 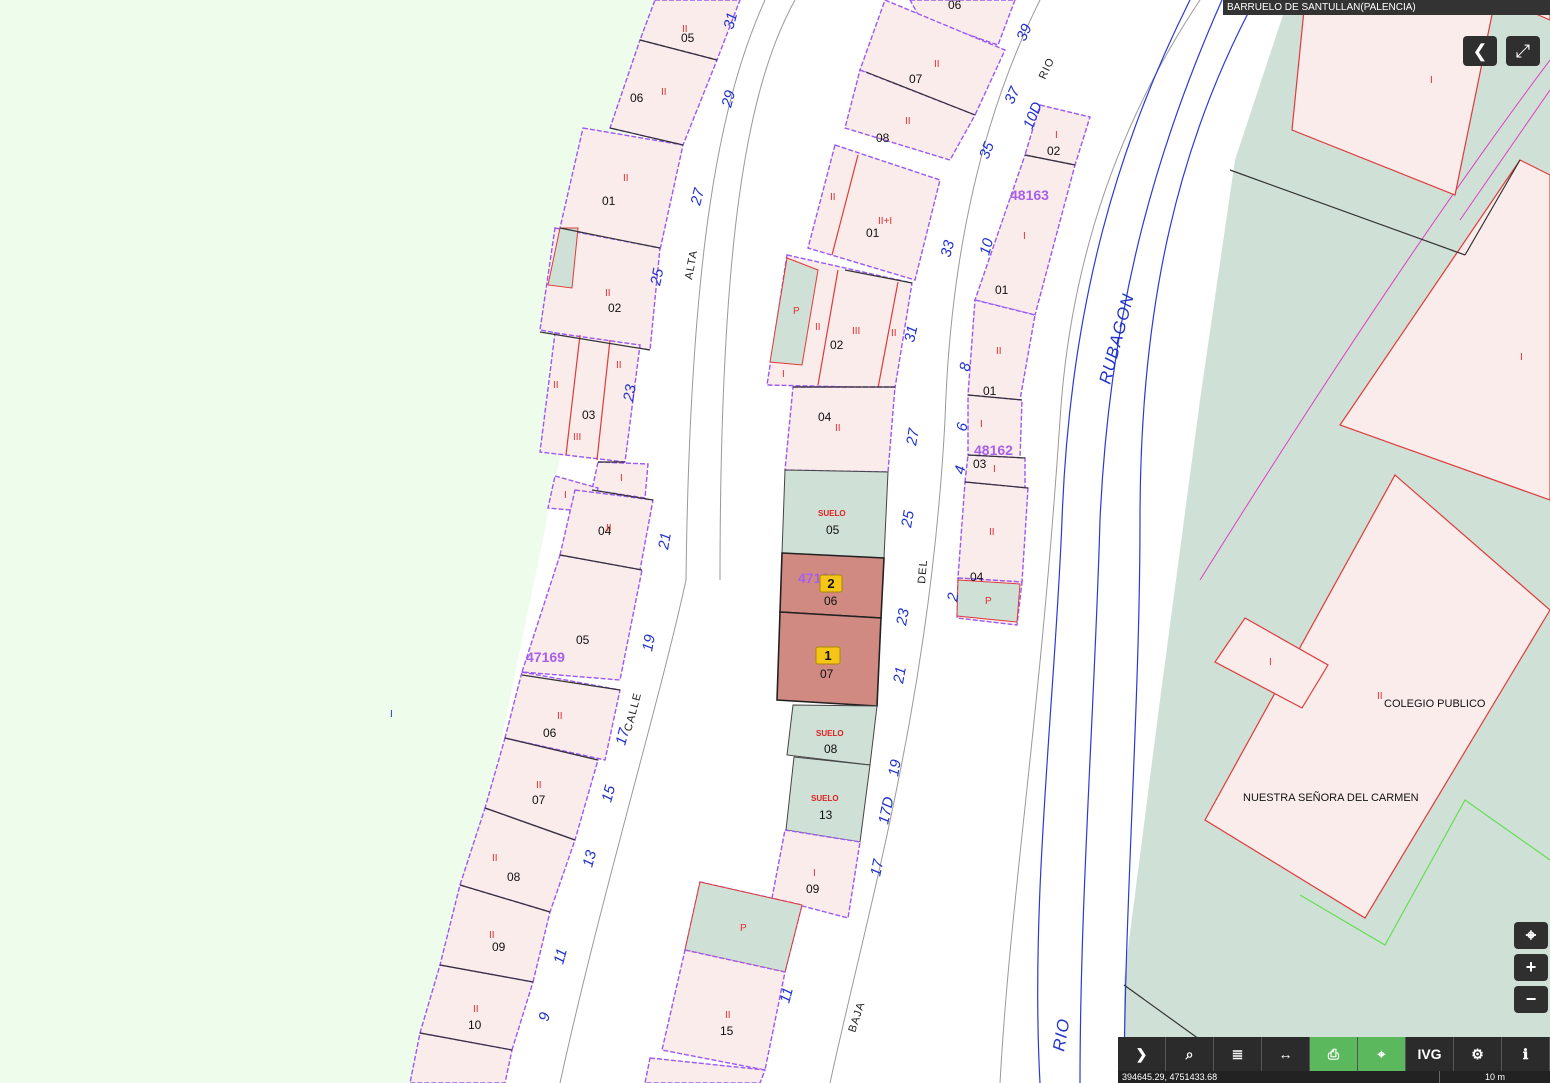 I want to click on info-button: ℹ, so click(x=1526, y=1054).